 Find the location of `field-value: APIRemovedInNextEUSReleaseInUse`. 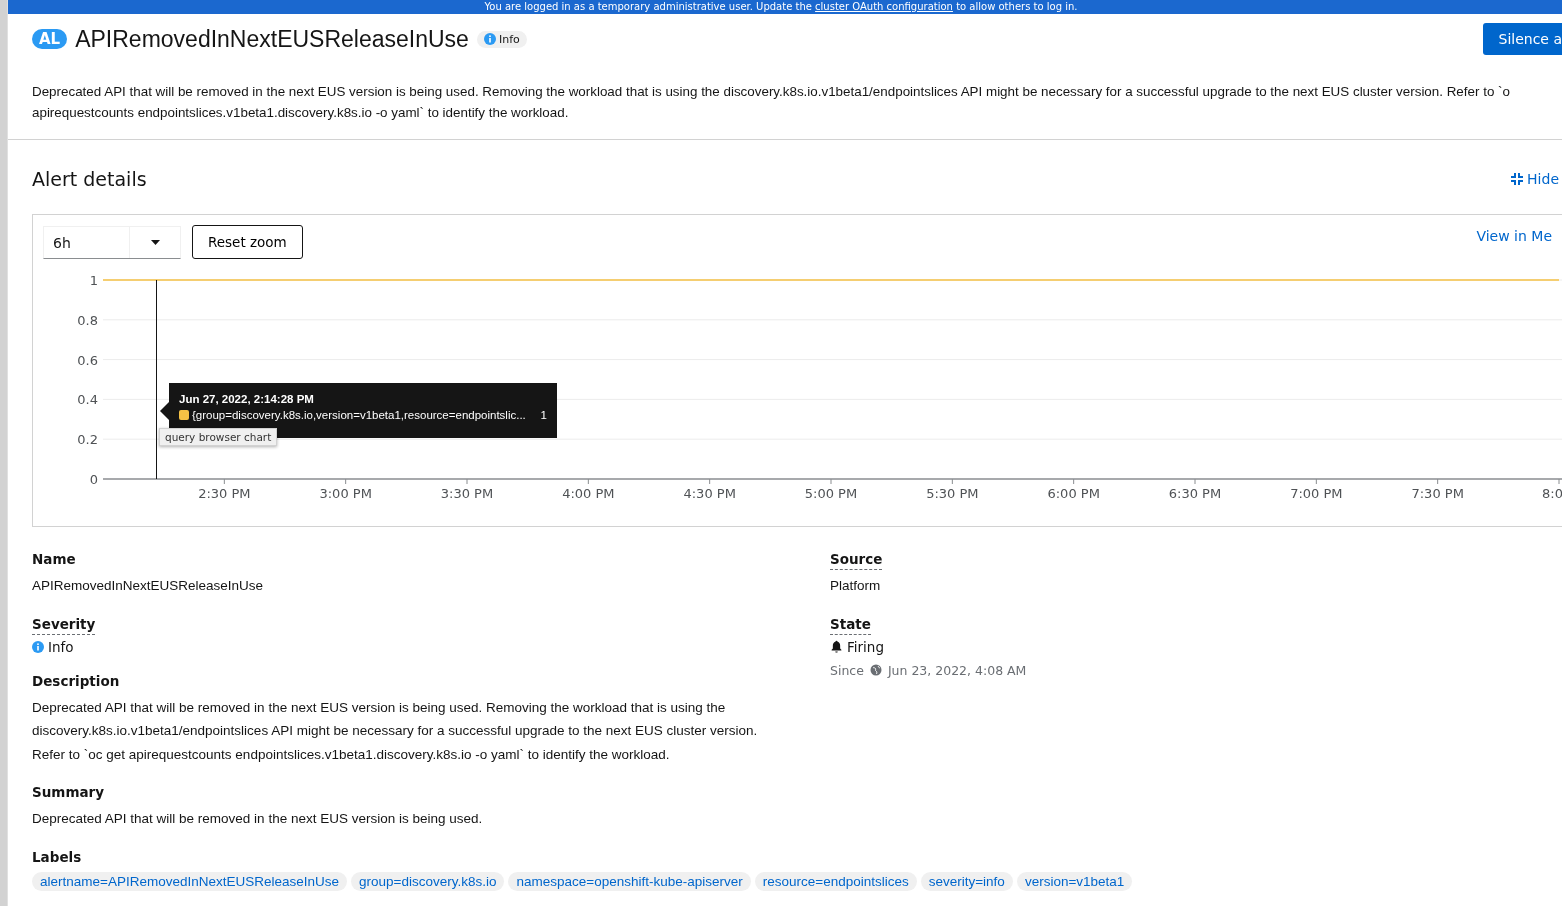

field-value: APIRemovedInNextEUSReleaseInUse is located at coordinates (148, 586).